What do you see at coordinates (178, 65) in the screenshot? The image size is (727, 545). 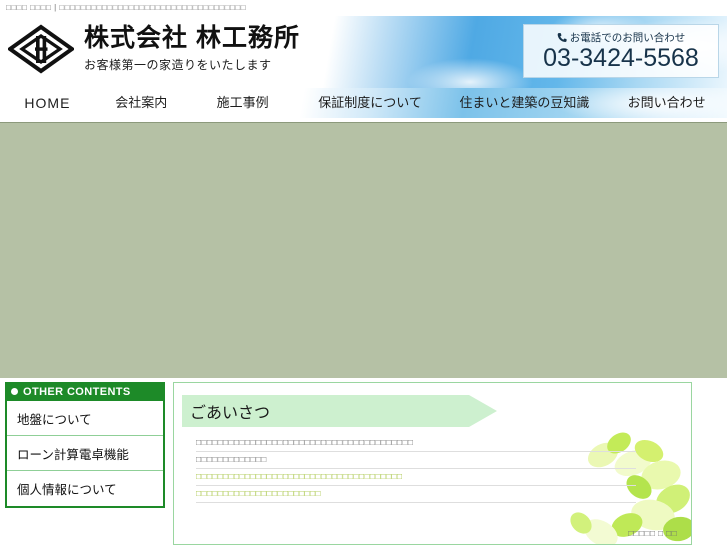 I see `company-tagline: お客様第一の家造りをいたします` at bounding box center [178, 65].